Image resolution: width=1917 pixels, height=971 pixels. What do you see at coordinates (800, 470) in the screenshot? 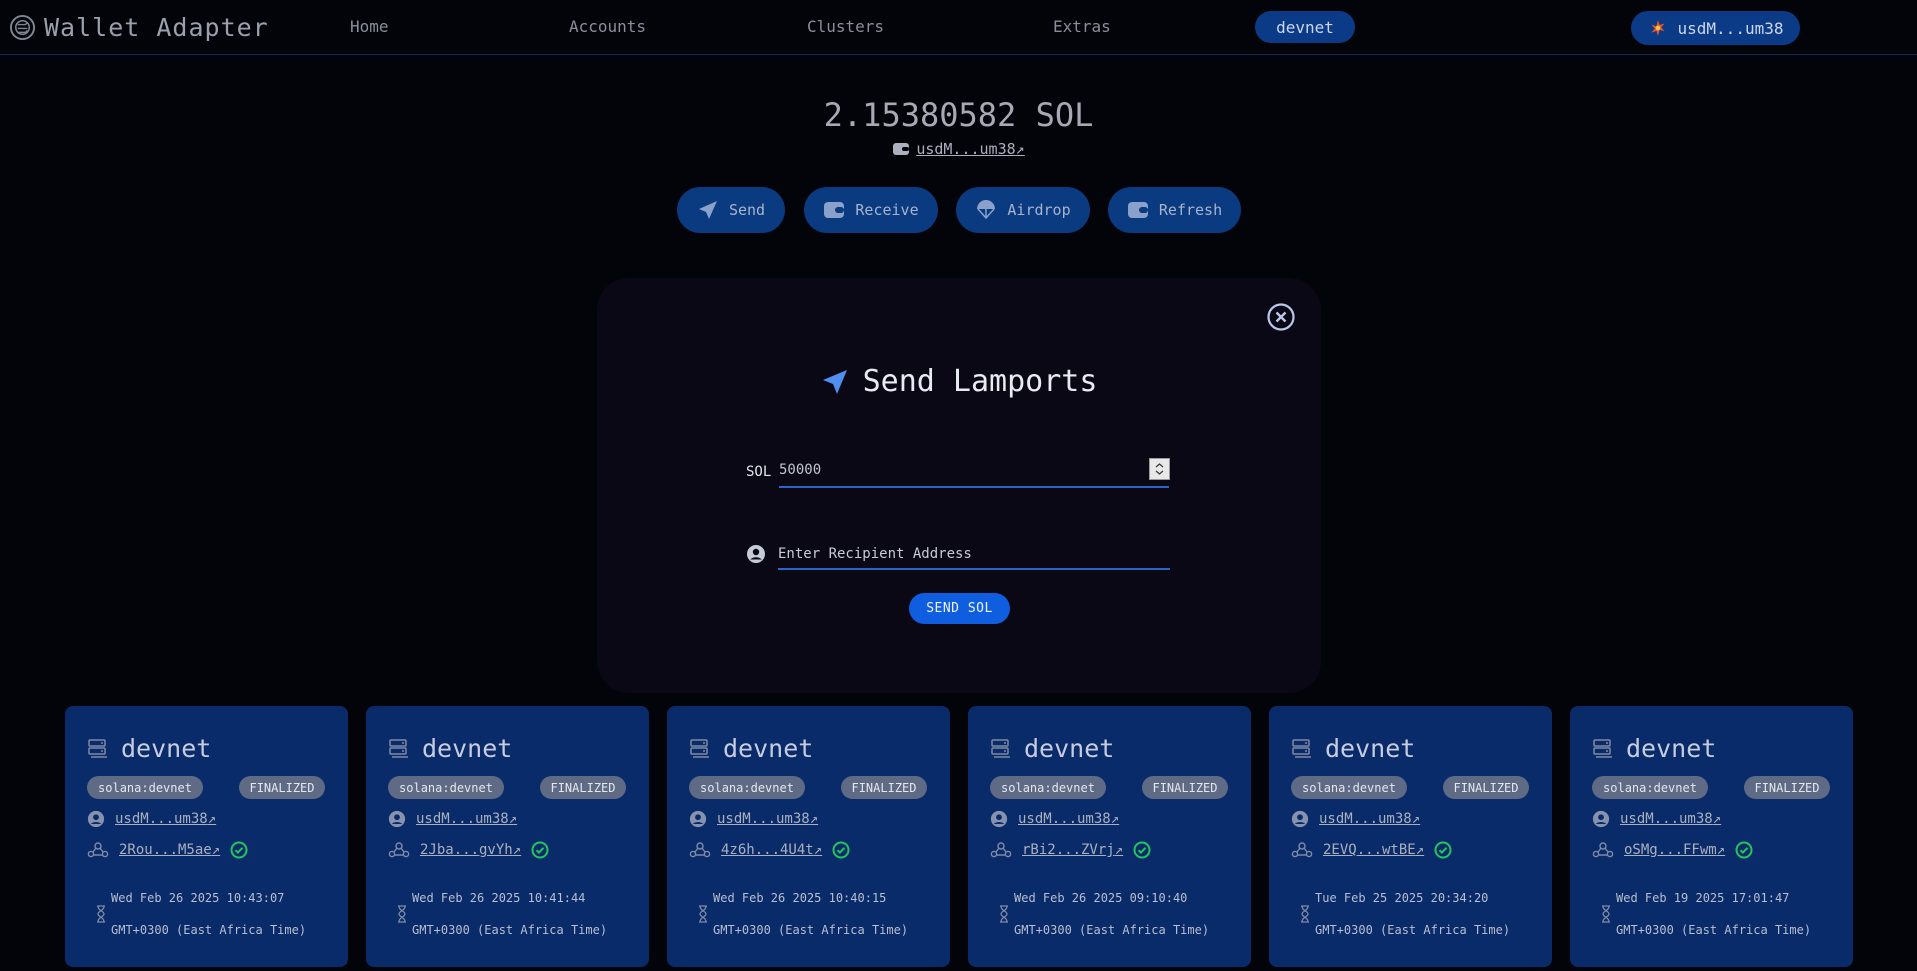
I see `amount-value: 50000` at bounding box center [800, 470].